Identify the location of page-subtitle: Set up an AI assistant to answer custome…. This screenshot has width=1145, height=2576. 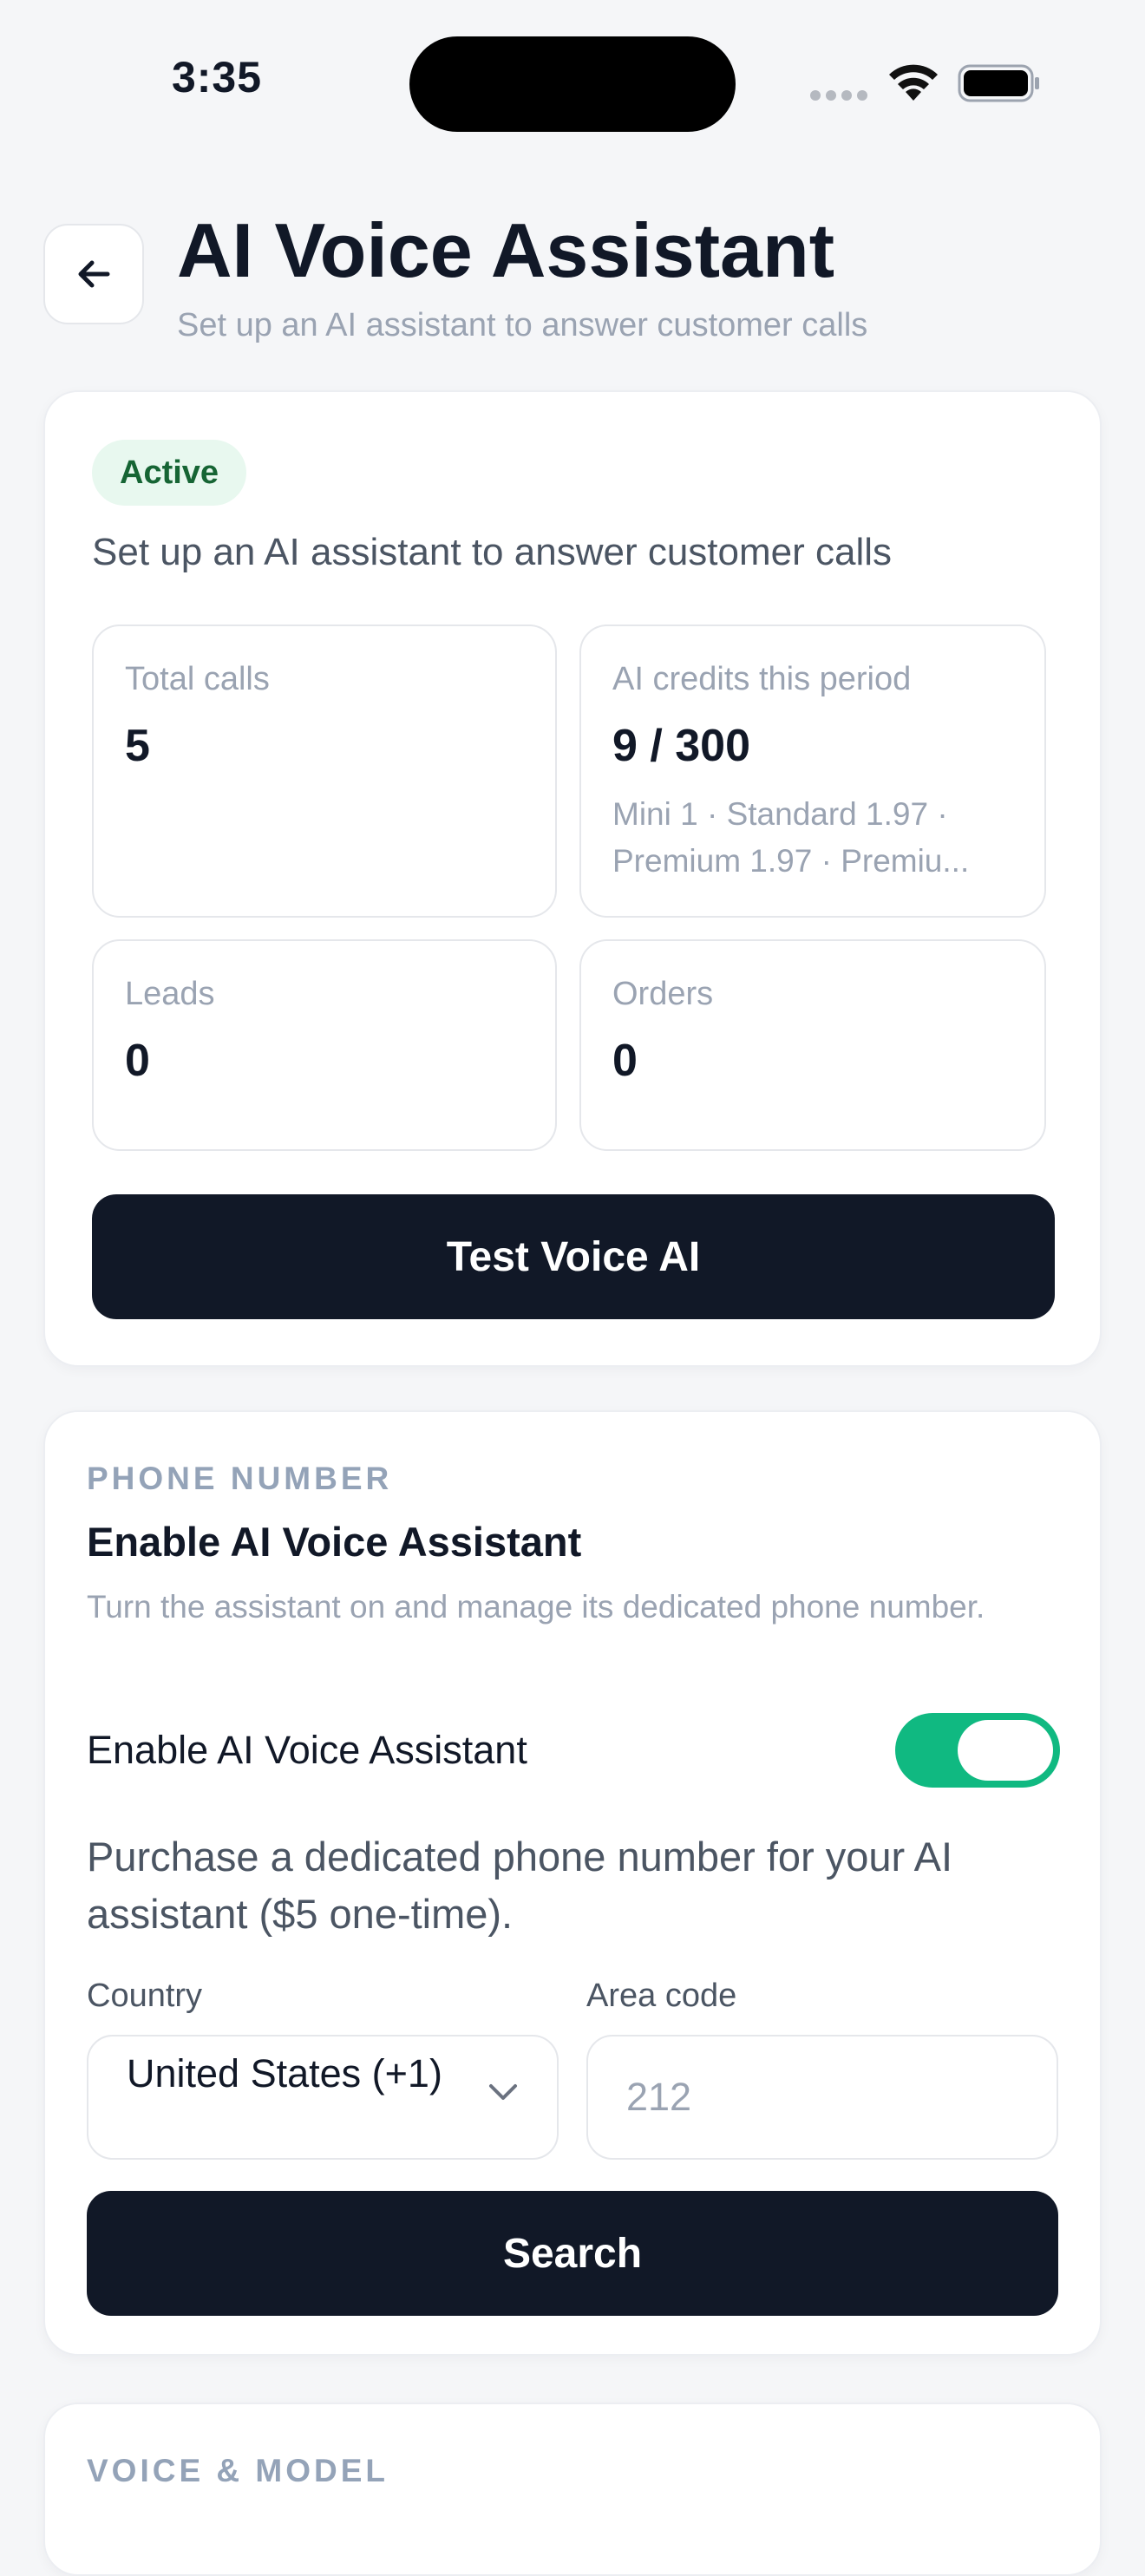
(522, 325).